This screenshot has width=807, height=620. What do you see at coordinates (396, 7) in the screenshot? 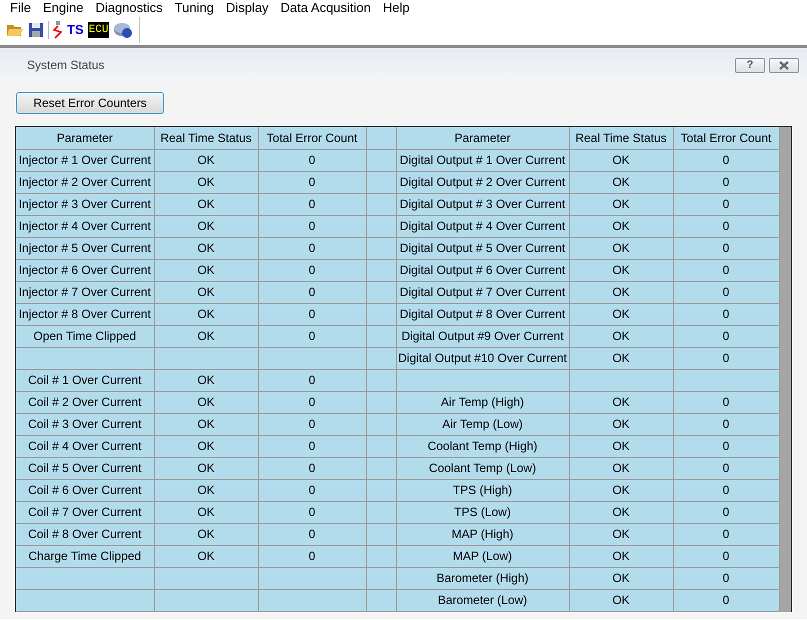
I see `menu-item: Help` at bounding box center [396, 7].